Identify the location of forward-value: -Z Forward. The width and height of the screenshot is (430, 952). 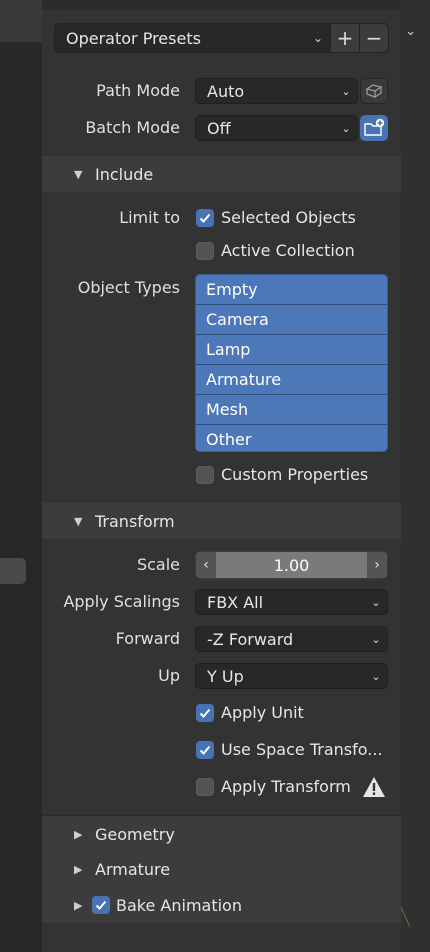
(250, 639).